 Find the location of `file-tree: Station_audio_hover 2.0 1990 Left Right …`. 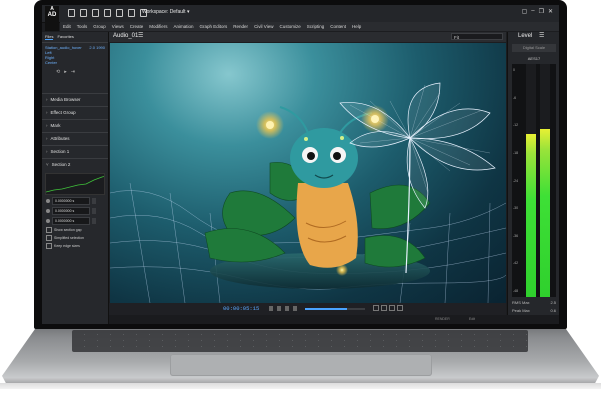

file-tree: Station_audio_hover 2.0 1990 Left Right … is located at coordinates (75, 55).